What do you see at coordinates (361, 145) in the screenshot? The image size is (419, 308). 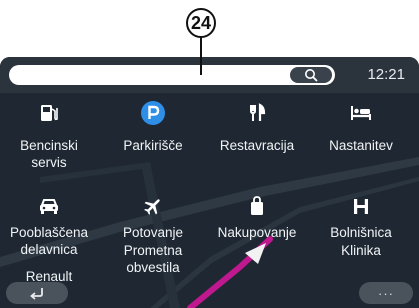 I see `poi-label: Nastanitev` at bounding box center [361, 145].